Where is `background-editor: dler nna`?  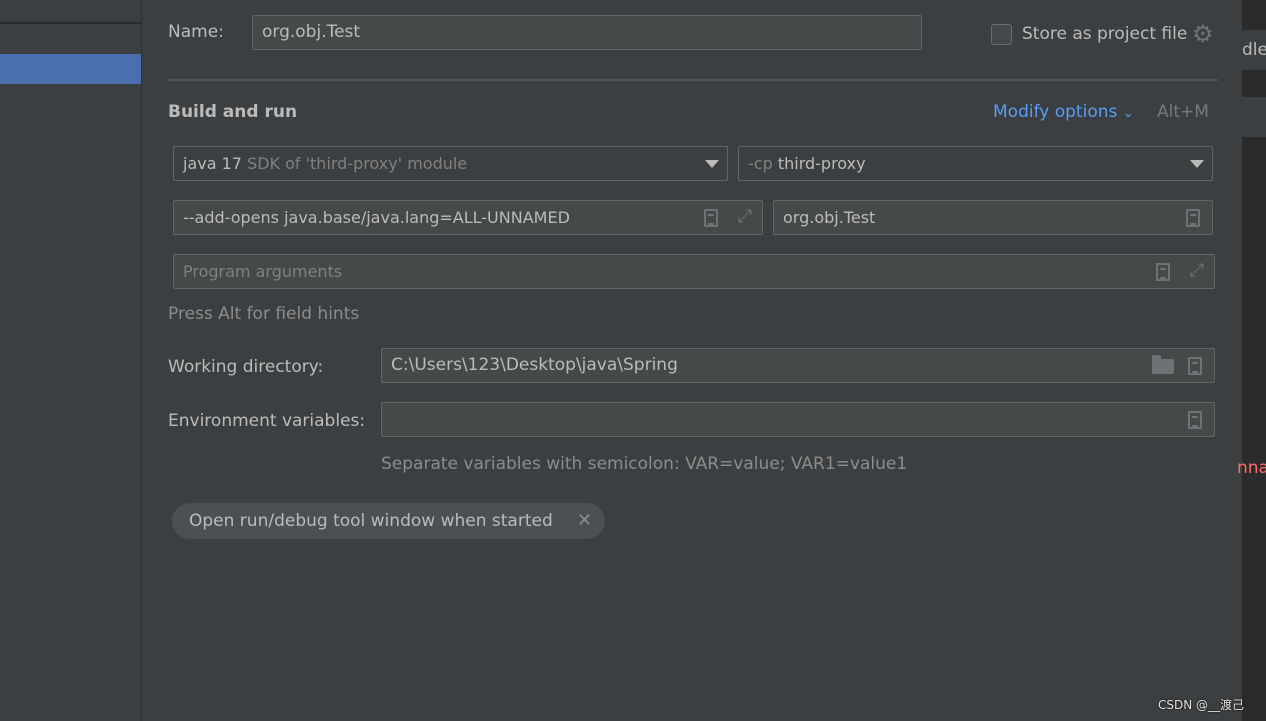 background-editor: dler nna is located at coordinates (1251, 360).